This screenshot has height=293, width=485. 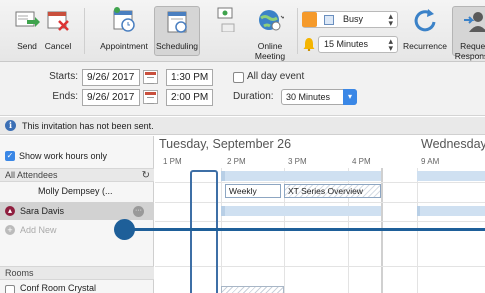 I want to click on cancel-button: Cancel, so click(x=58, y=31).